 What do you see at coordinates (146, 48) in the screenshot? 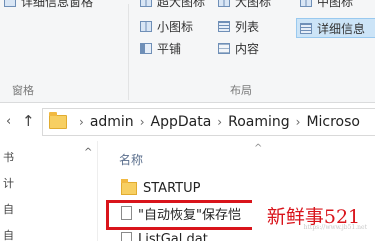
I see `tiles-icon` at bounding box center [146, 48].